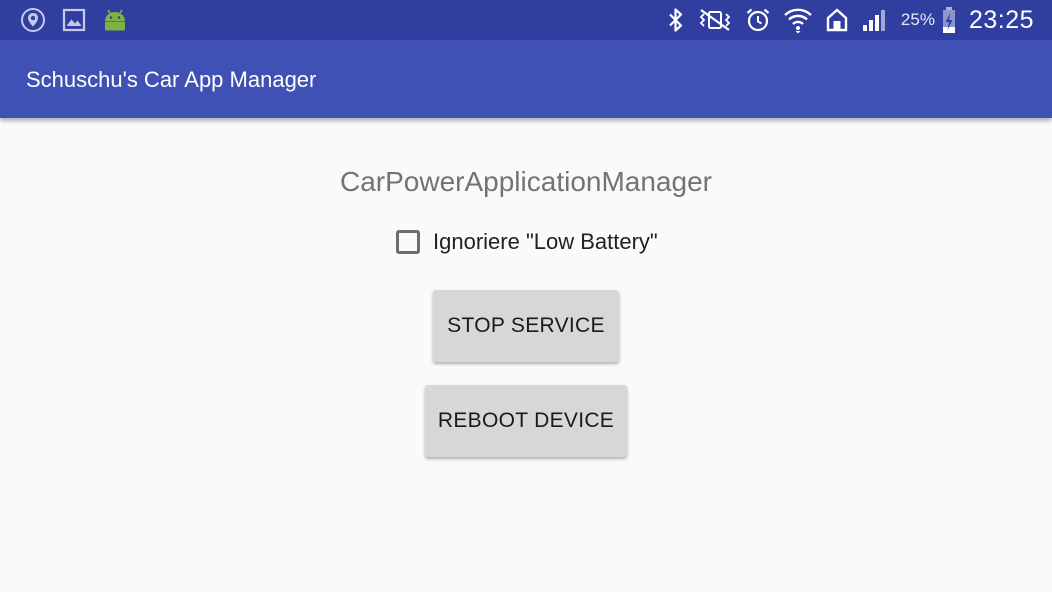 This screenshot has width=1052, height=592. What do you see at coordinates (115, 20) in the screenshot?
I see `android-icon` at bounding box center [115, 20].